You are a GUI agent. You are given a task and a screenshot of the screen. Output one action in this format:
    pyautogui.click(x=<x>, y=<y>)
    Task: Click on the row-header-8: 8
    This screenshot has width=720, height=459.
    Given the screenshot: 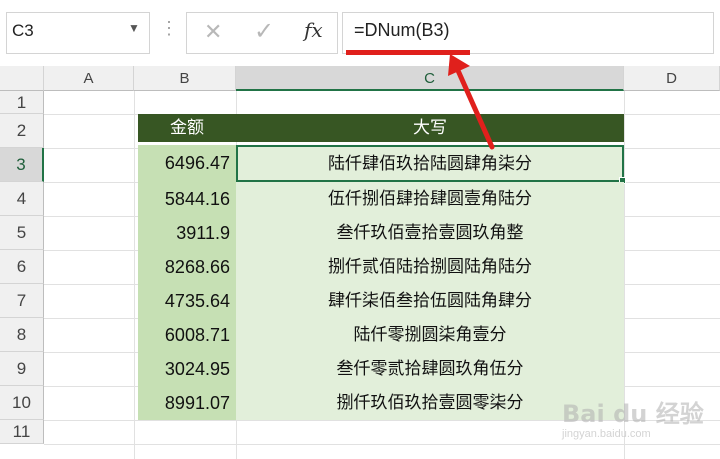 What is the action you would take?
    pyautogui.click(x=22, y=335)
    